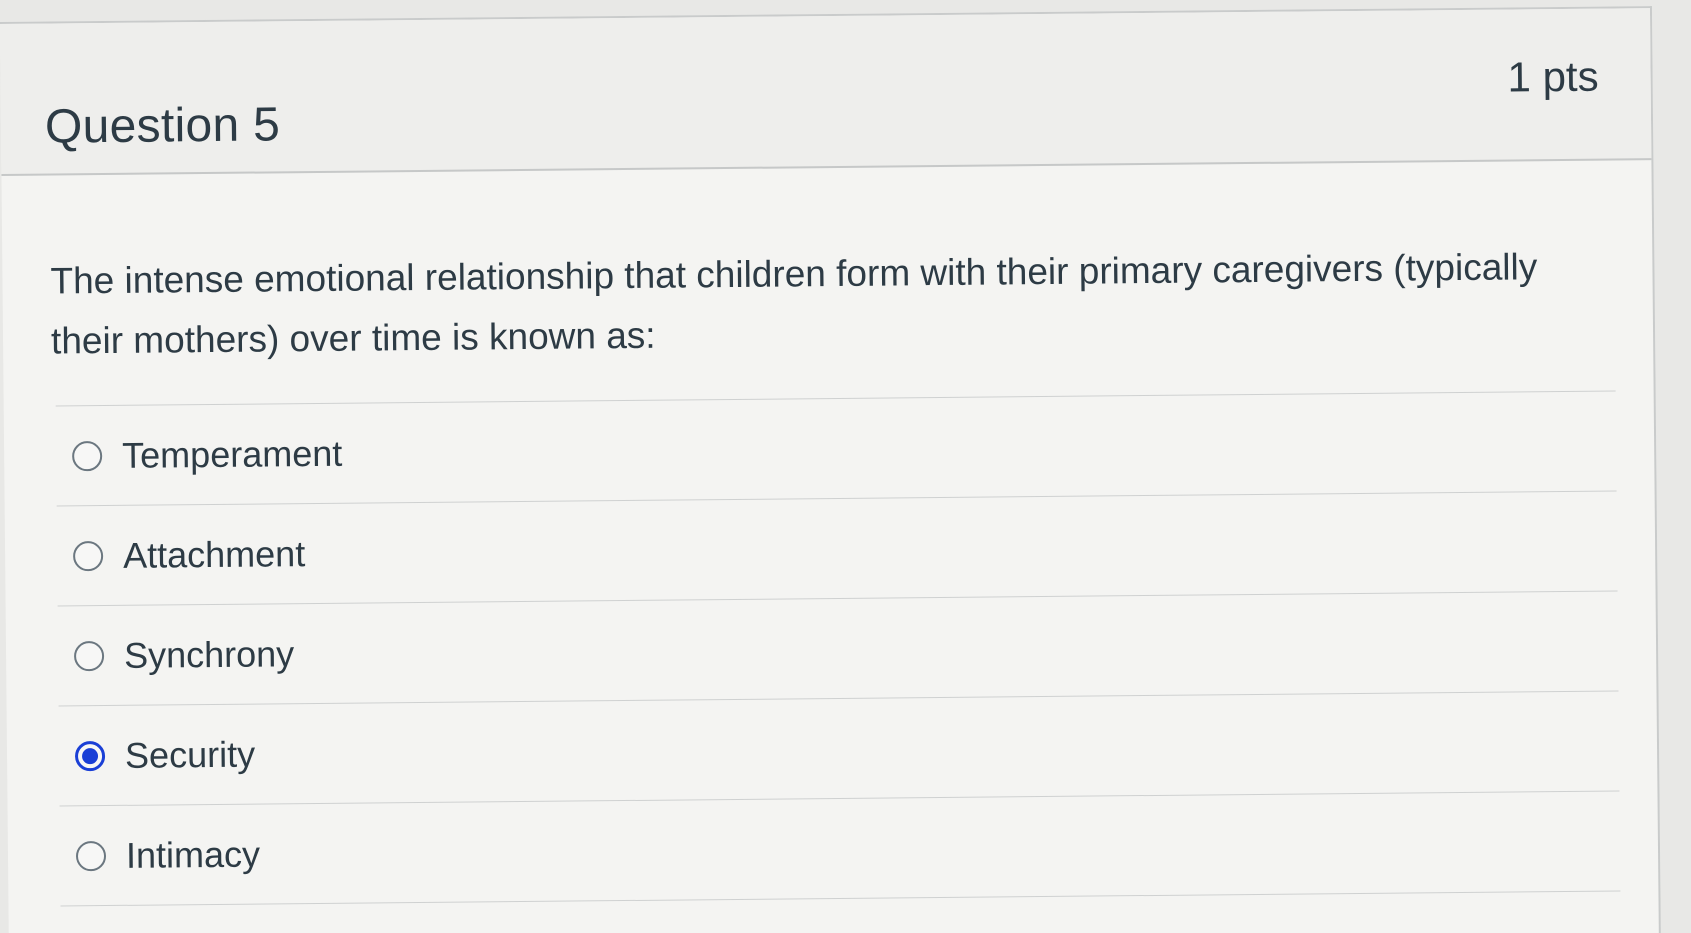 This screenshot has height=933, width=1691. I want to click on answer-label: Security, so click(190, 754).